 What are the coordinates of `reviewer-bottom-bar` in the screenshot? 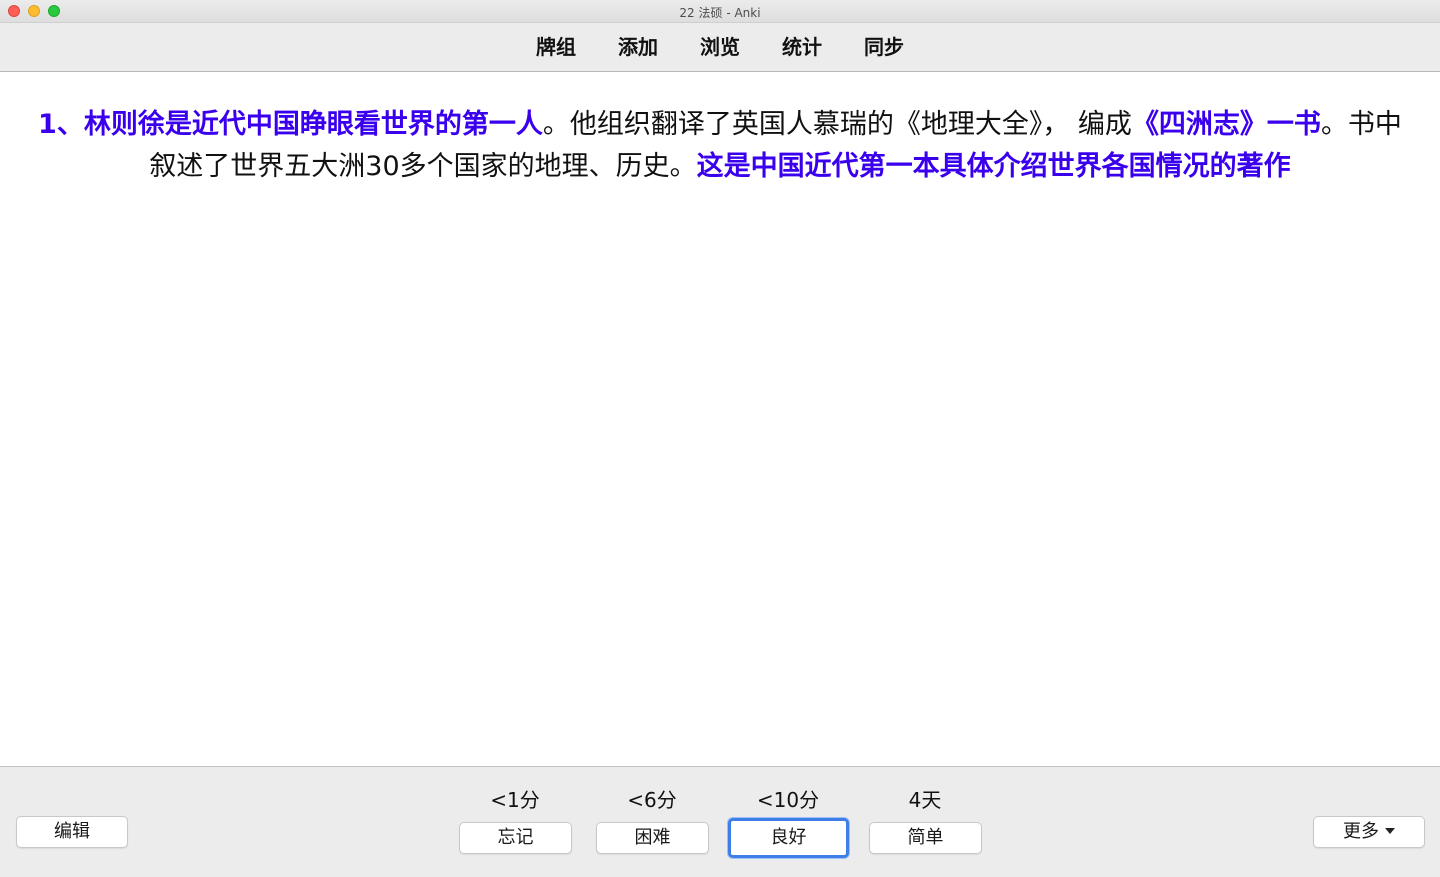 It's located at (720, 821).